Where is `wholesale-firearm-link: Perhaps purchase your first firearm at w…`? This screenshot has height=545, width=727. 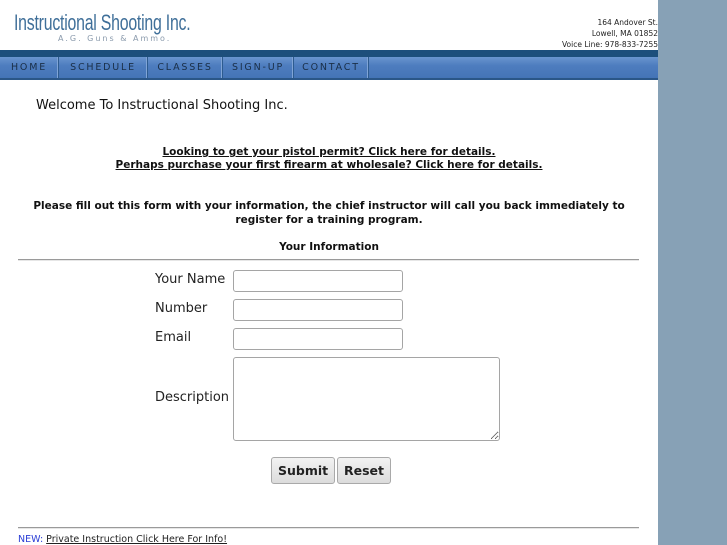
wholesale-firearm-link: Perhaps purchase your first firearm at w… is located at coordinates (329, 165).